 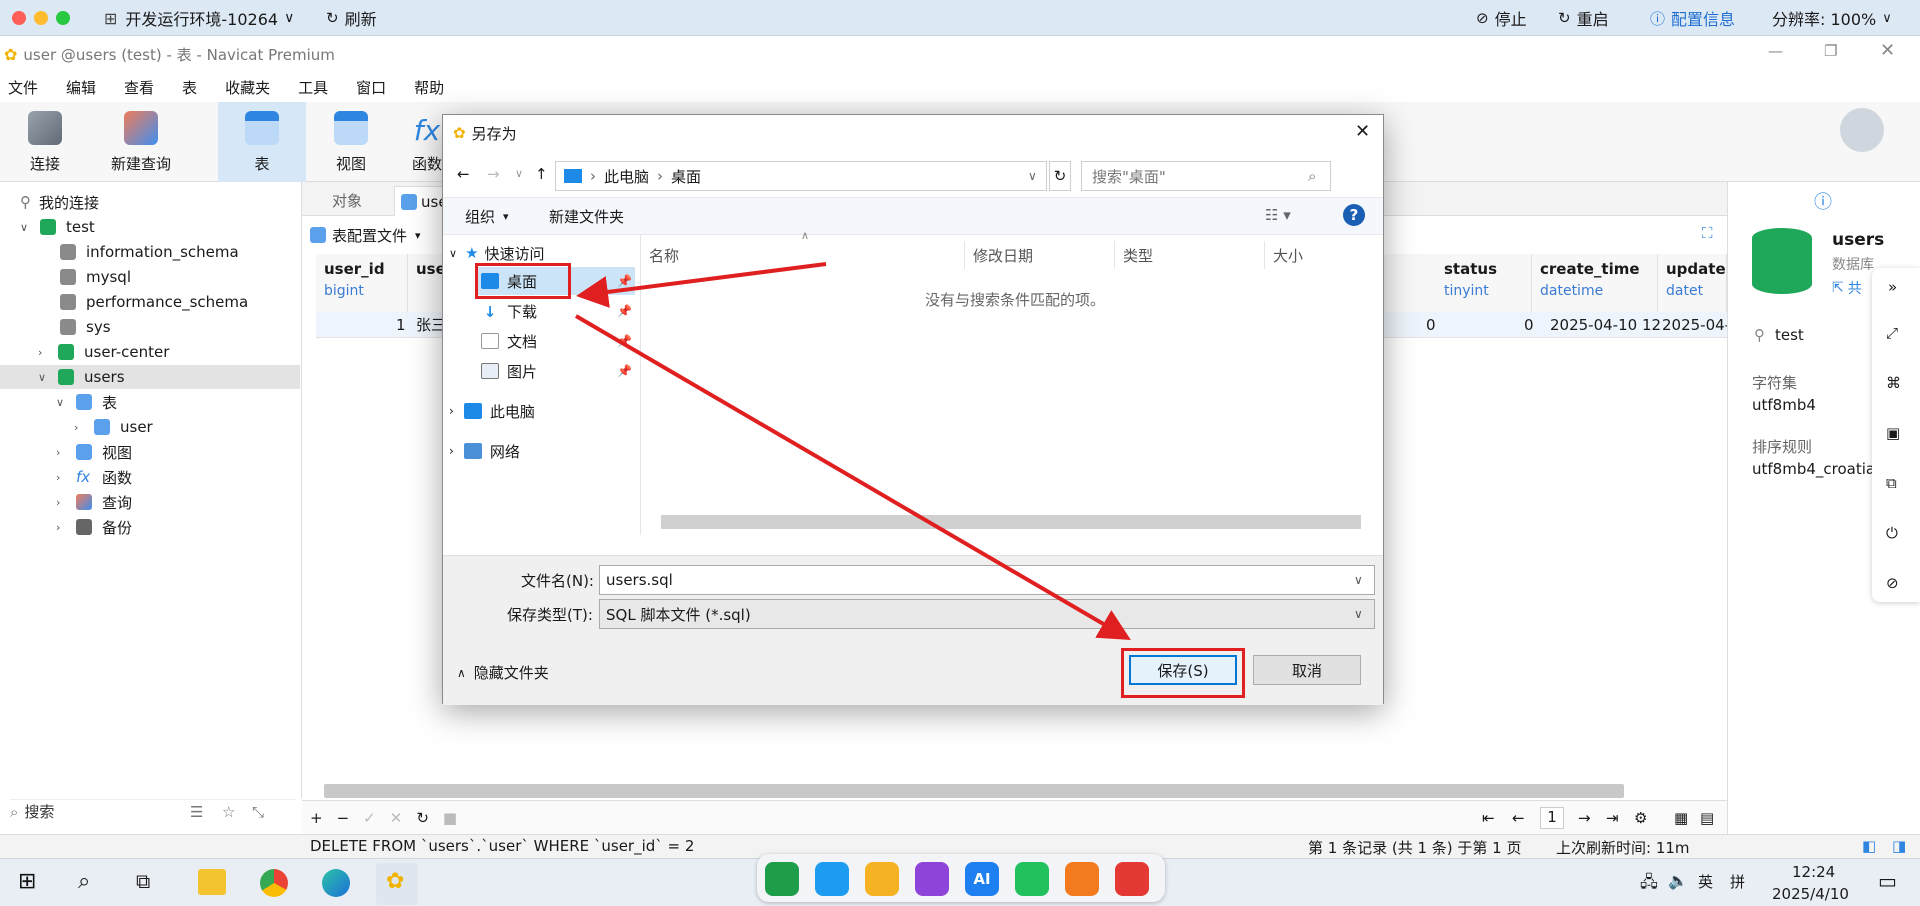 I want to click on menu-table: 表, so click(x=189, y=87).